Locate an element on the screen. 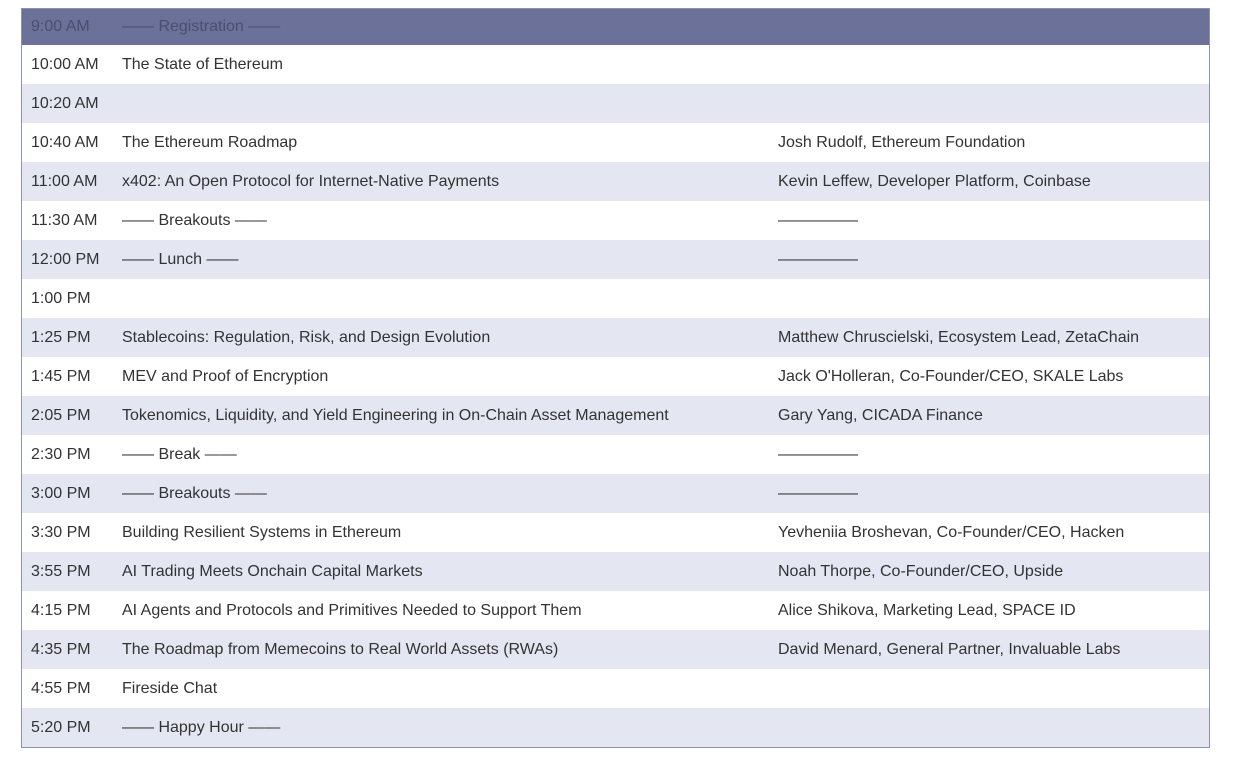  speaker-cell: Noah Thorpe, Co-Founder/CEO, Upside is located at coordinates (921, 571).